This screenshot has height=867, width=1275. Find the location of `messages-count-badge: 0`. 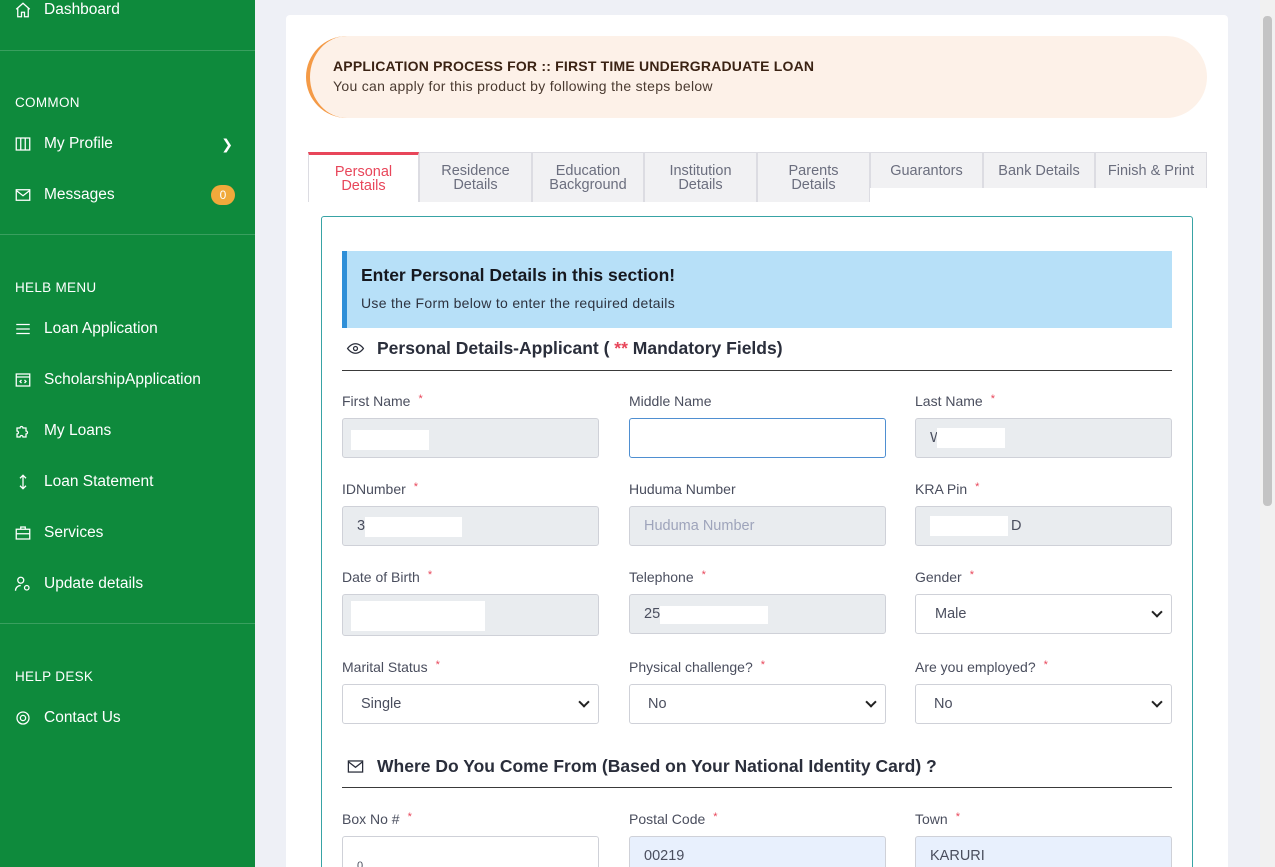

messages-count-badge: 0 is located at coordinates (223, 195).